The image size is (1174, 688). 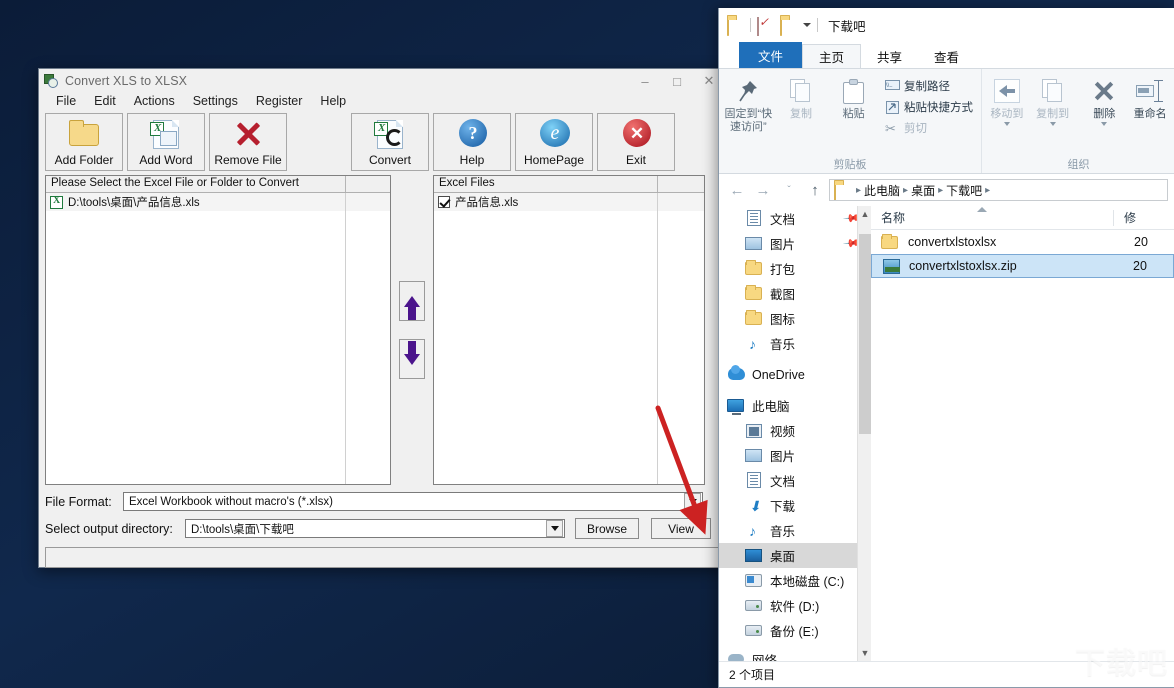 I want to click on sidebar-item-music-pc: ♪ 音乐, so click(x=795, y=530).